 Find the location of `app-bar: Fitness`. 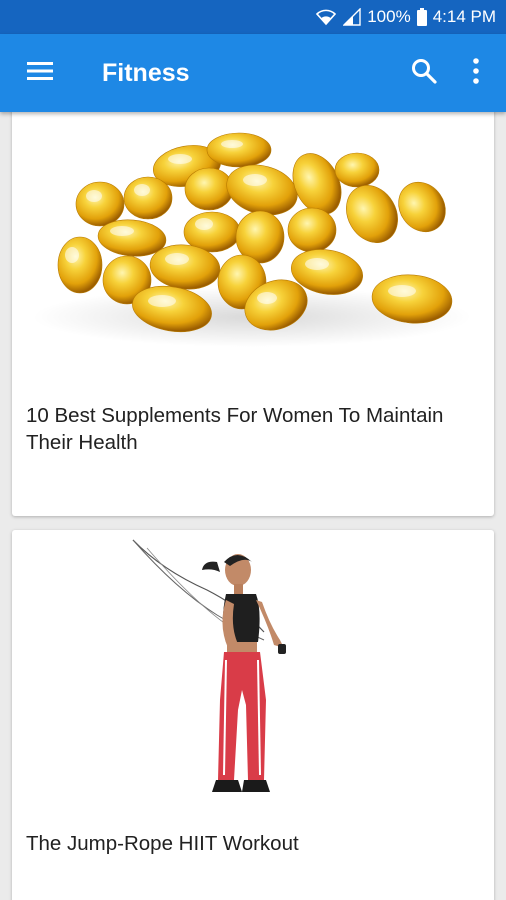

app-bar: Fitness is located at coordinates (253, 73).